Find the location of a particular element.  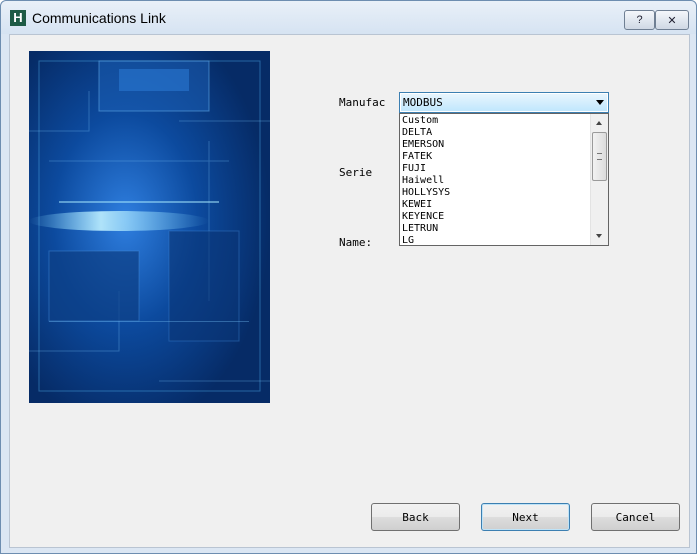

manufacturer-label: Manufac is located at coordinates (362, 102).